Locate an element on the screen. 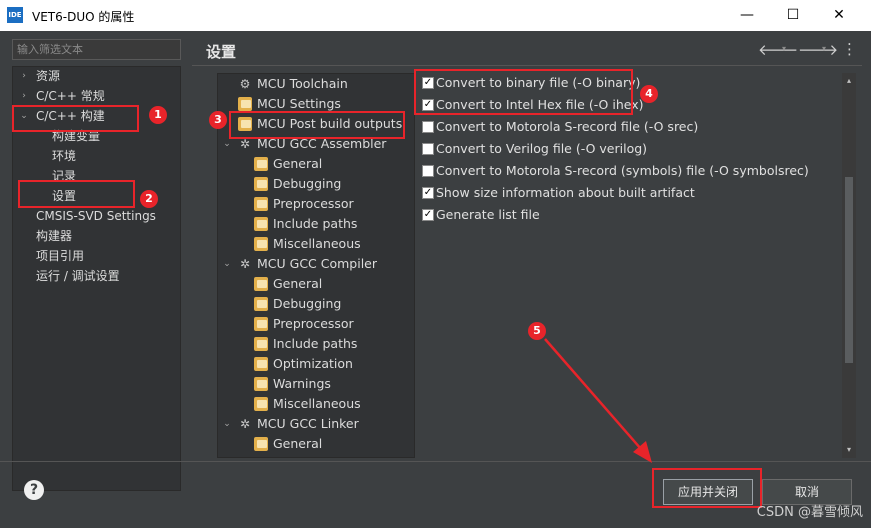 The image size is (871, 528). annotation-badge-4: 4 is located at coordinates (649, 94).